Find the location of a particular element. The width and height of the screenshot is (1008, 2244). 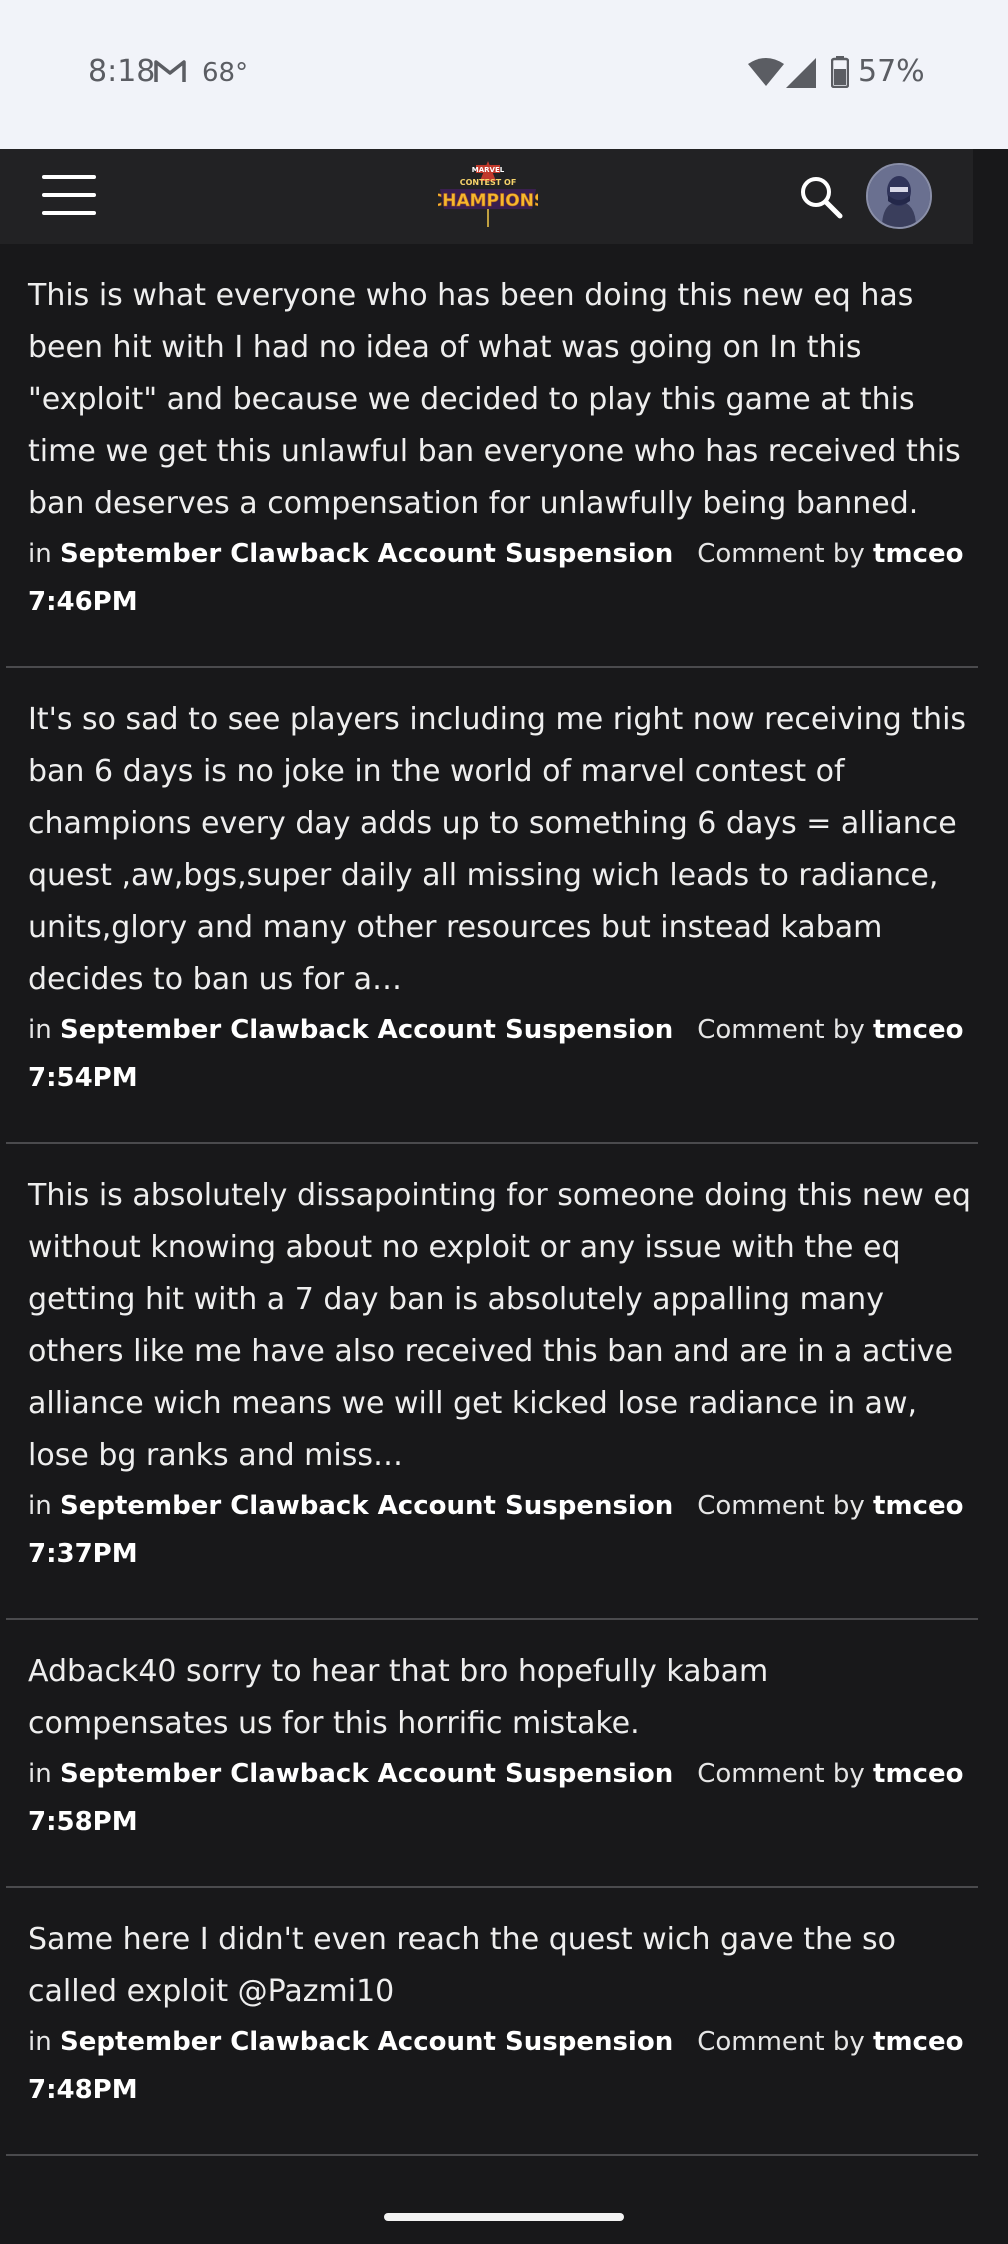

search-icon is located at coordinates (821, 197).